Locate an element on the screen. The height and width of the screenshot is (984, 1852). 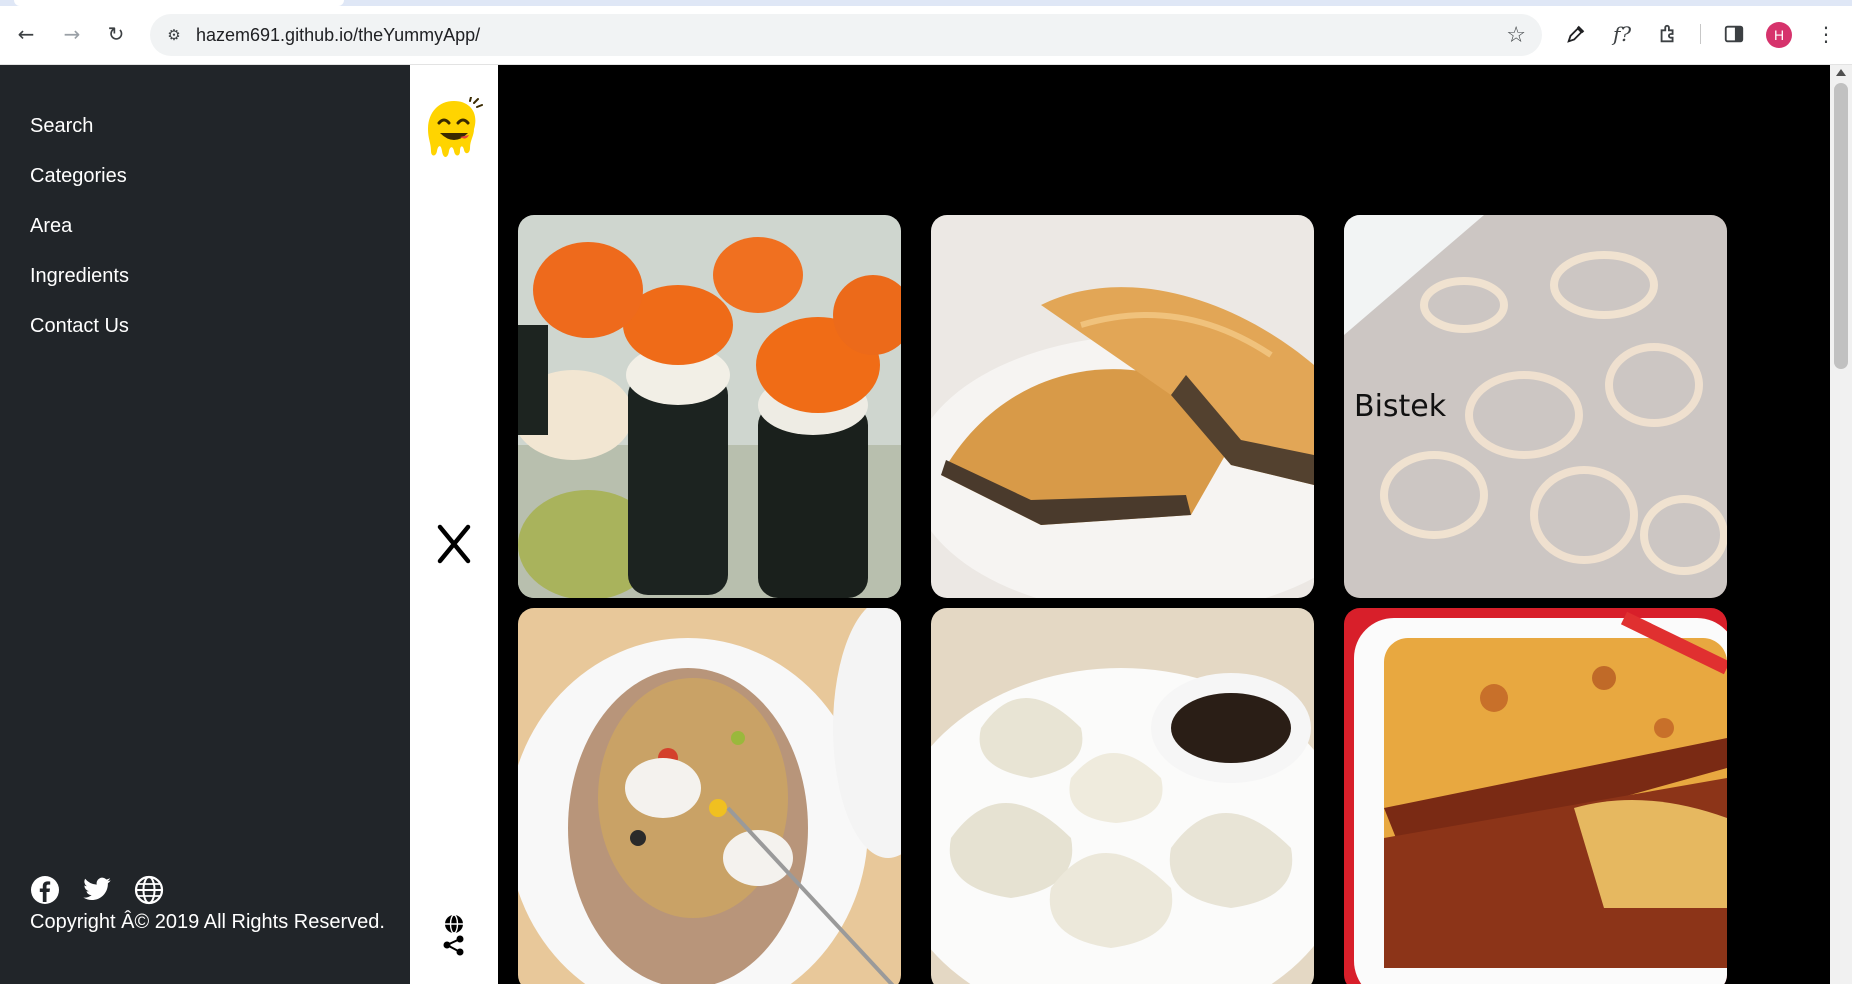
meal-image-sushi is located at coordinates (709, 406).